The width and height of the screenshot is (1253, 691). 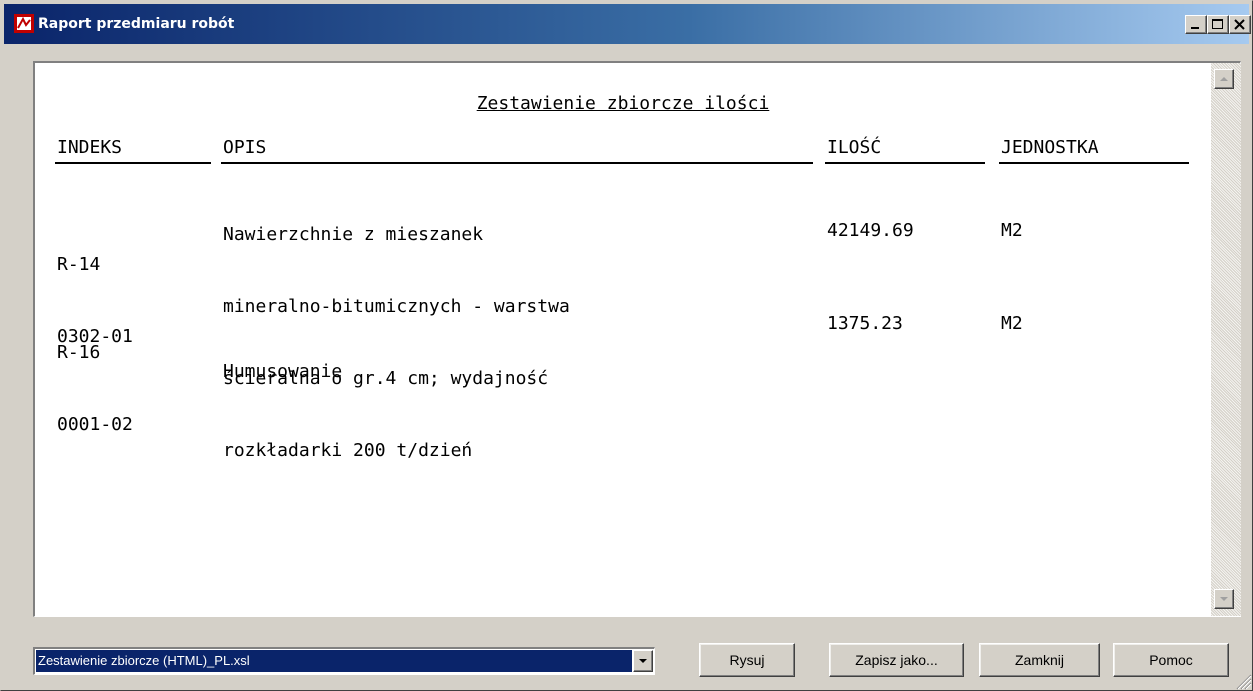 What do you see at coordinates (24, 23) in the screenshot?
I see `app-icon` at bounding box center [24, 23].